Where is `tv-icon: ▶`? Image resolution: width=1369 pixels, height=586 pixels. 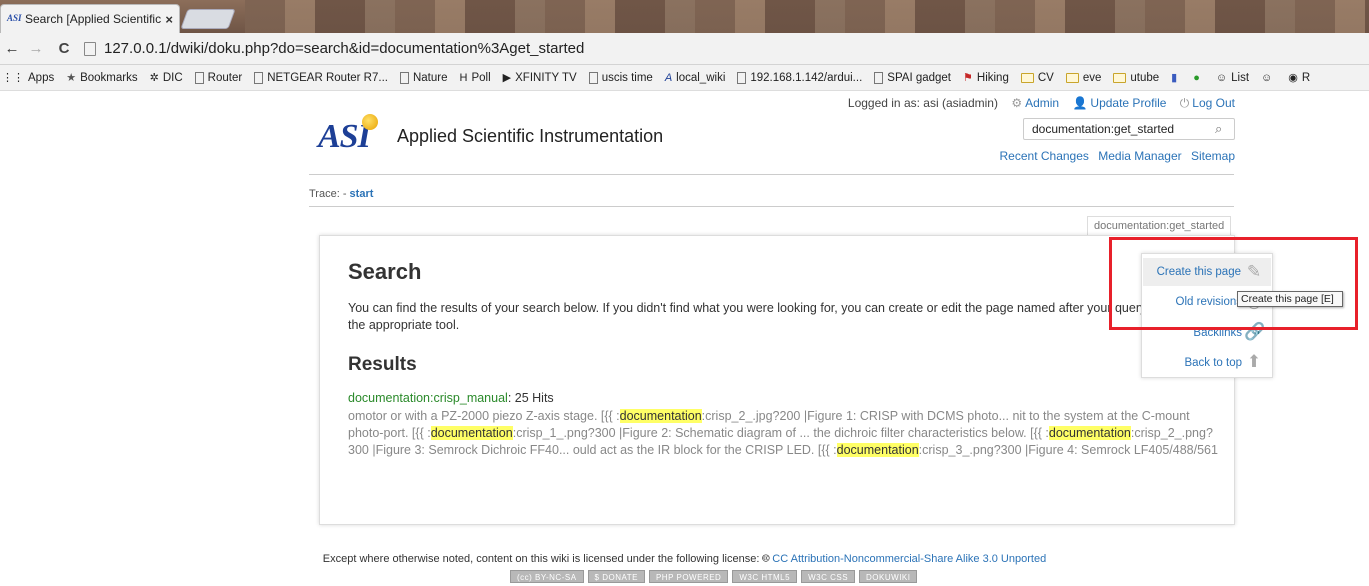
tv-icon: ▶ is located at coordinates (507, 78).